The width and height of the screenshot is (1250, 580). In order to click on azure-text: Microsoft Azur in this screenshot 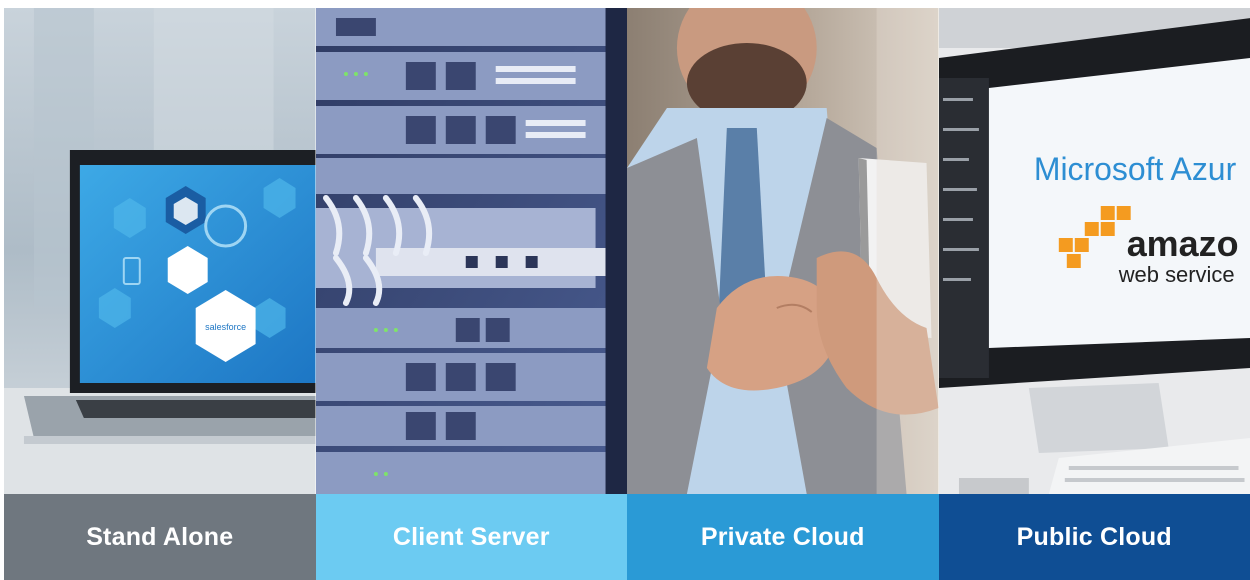, I will do `click(1134, 169)`.